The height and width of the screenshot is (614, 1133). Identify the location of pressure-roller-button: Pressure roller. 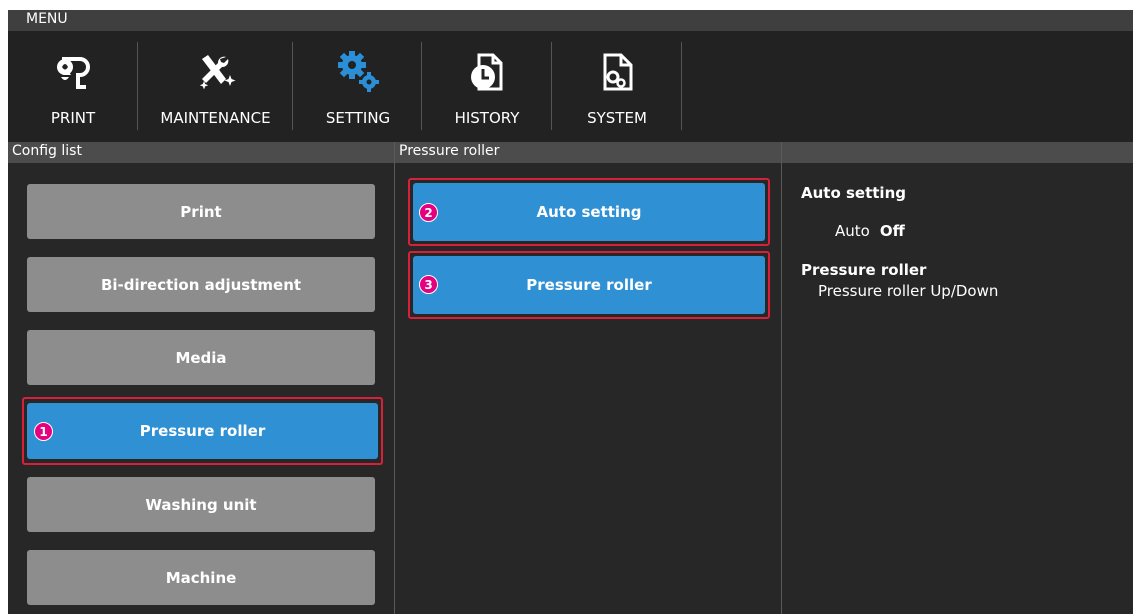
(589, 285).